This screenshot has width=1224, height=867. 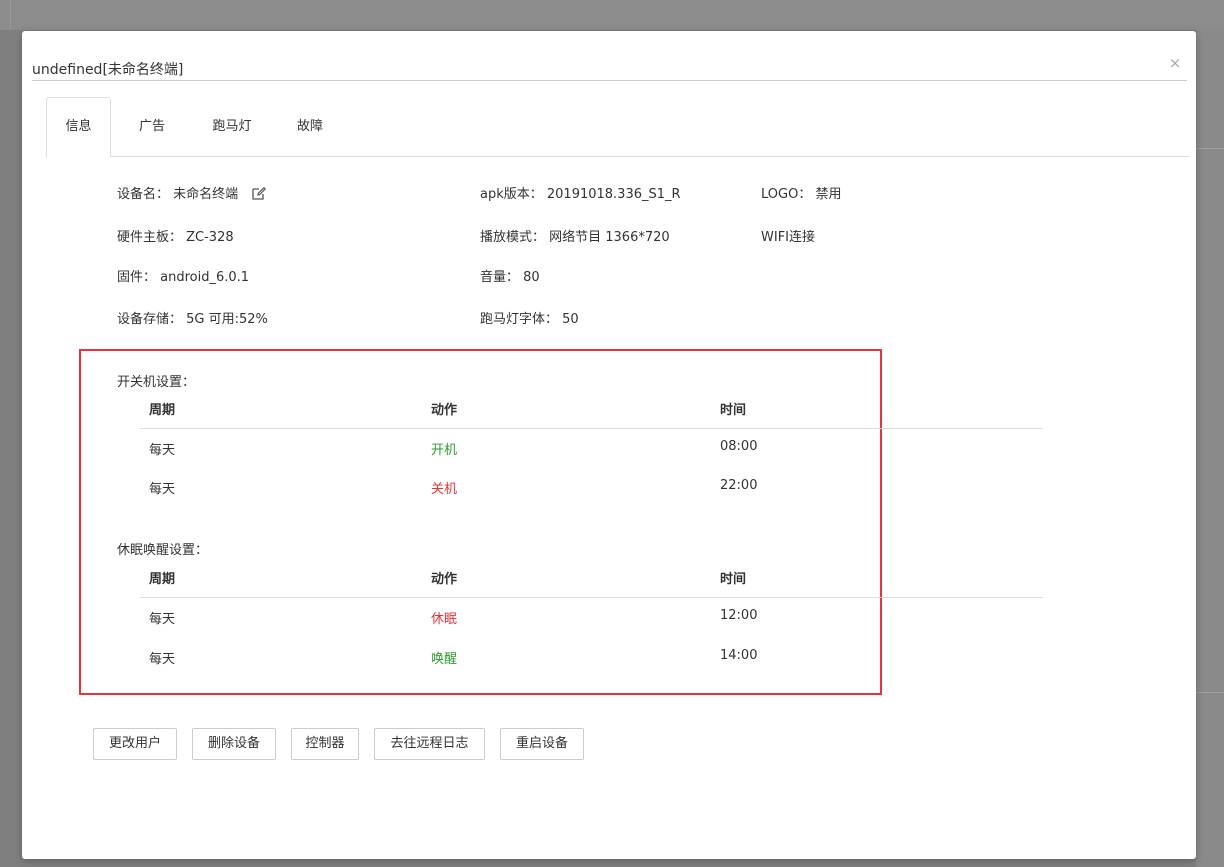 What do you see at coordinates (542, 744) in the screenshot?
I see `restart-device-button: 重启设备` at bounding box center [542, 744].